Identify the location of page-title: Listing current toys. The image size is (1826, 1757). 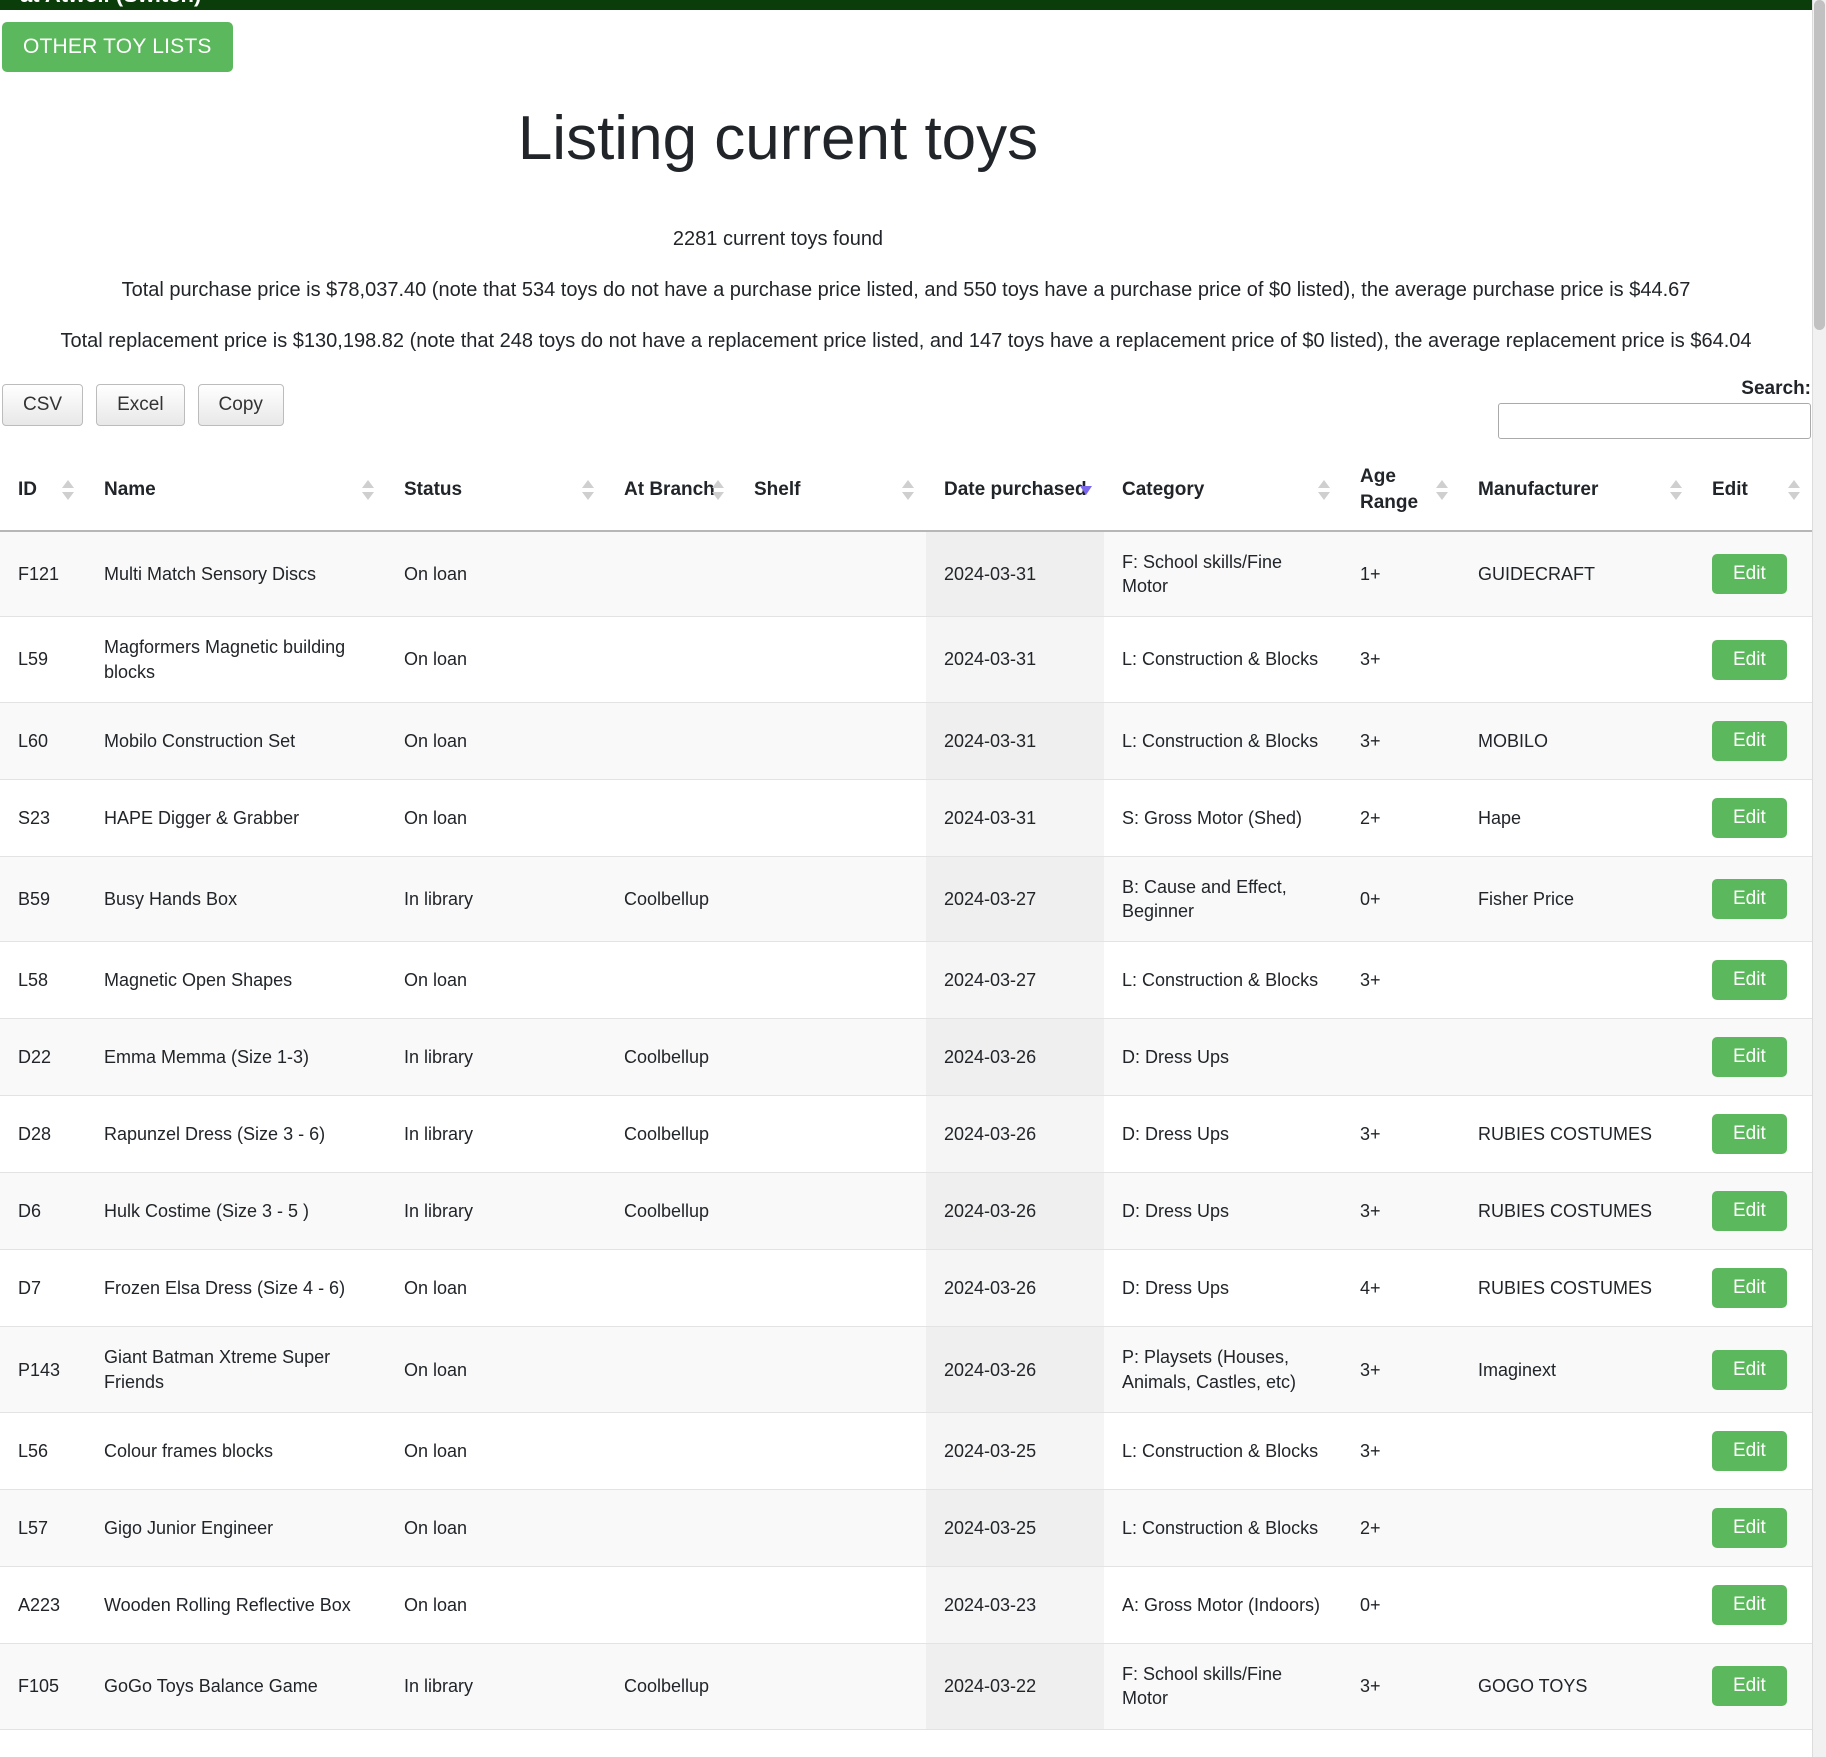
(778, 138).